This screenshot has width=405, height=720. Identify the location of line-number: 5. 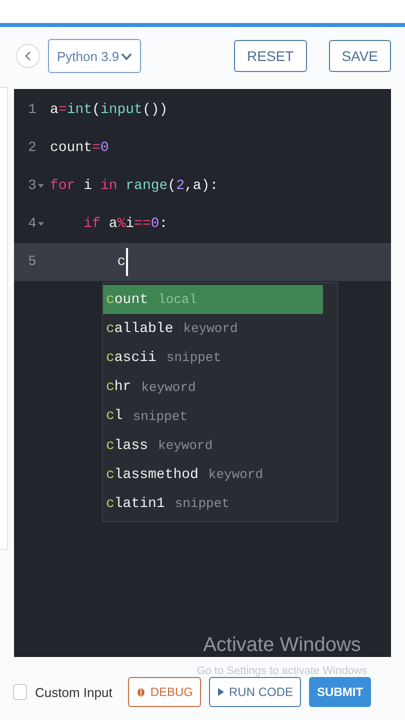
(32, 262).